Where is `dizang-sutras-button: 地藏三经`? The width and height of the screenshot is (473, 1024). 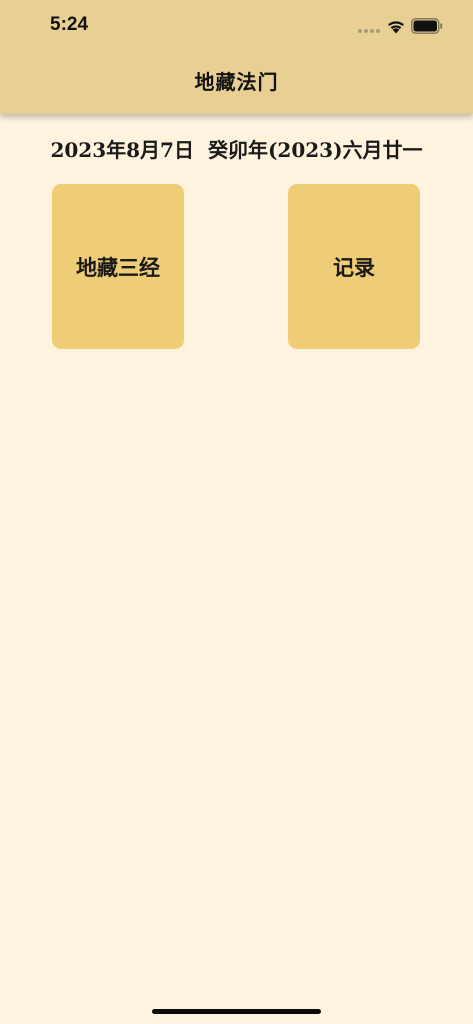 dizang-sutras-button: 地藏三经 is located at coordinates (118, 266).